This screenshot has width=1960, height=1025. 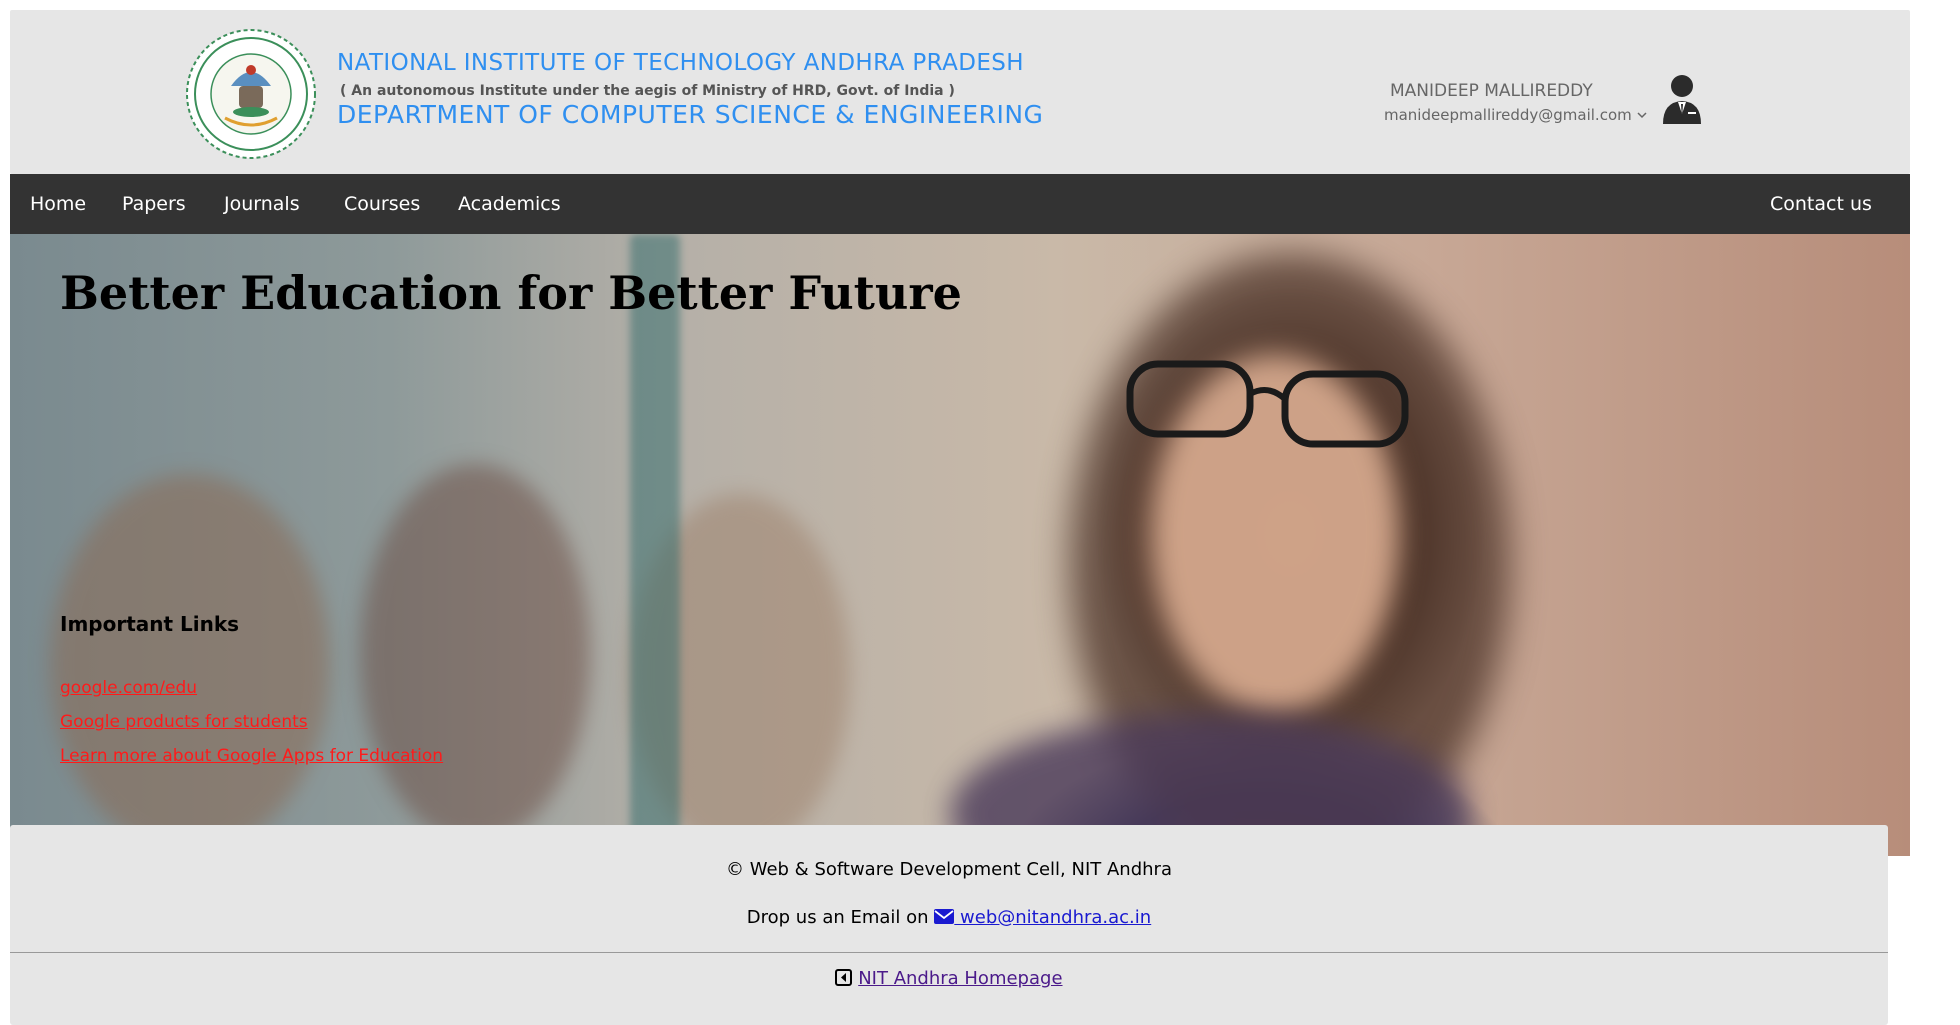 What do you see at coordinates (837, 917) in the screenshot?
I see `email-prefix: Drop us an Email on` at bounding box center [837, 917].